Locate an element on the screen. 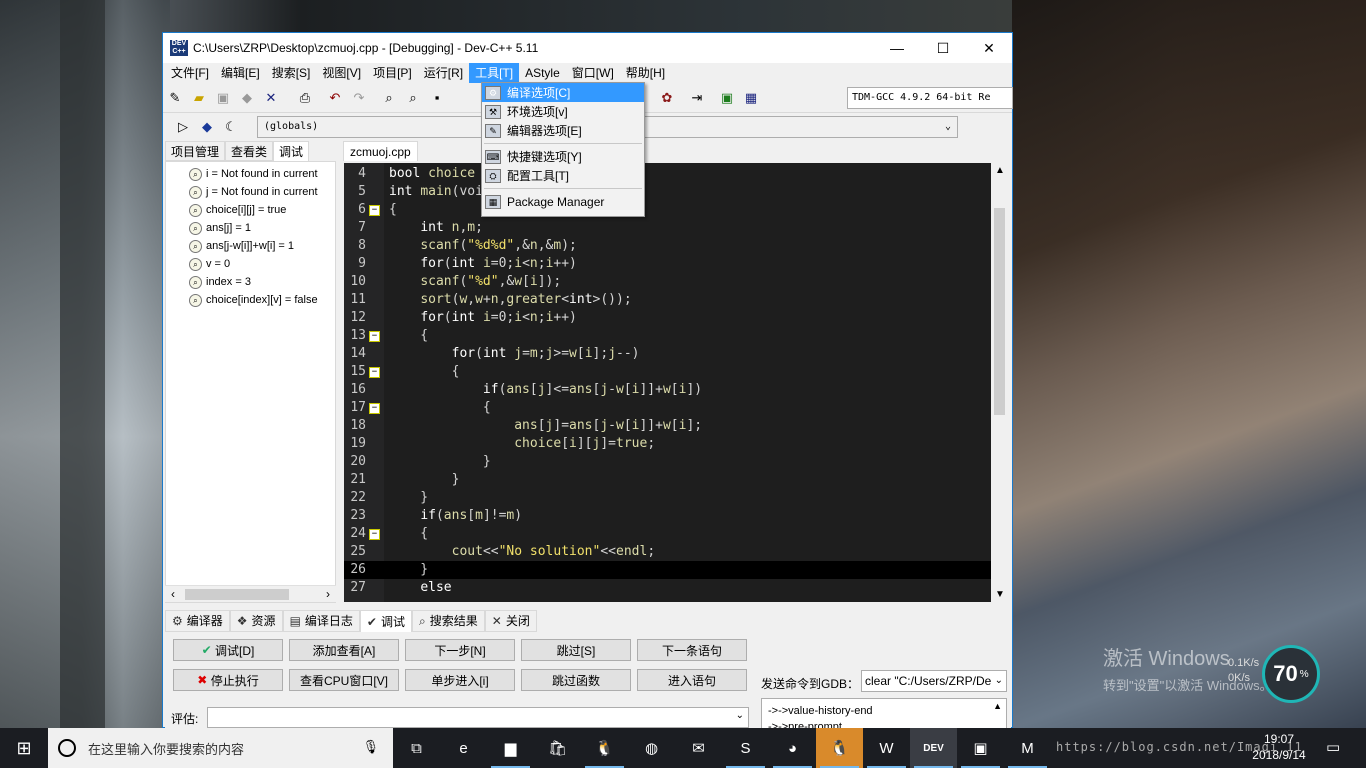  bottom-tab: ⌕ 搜索结果 is located at coordinates (448, 621).